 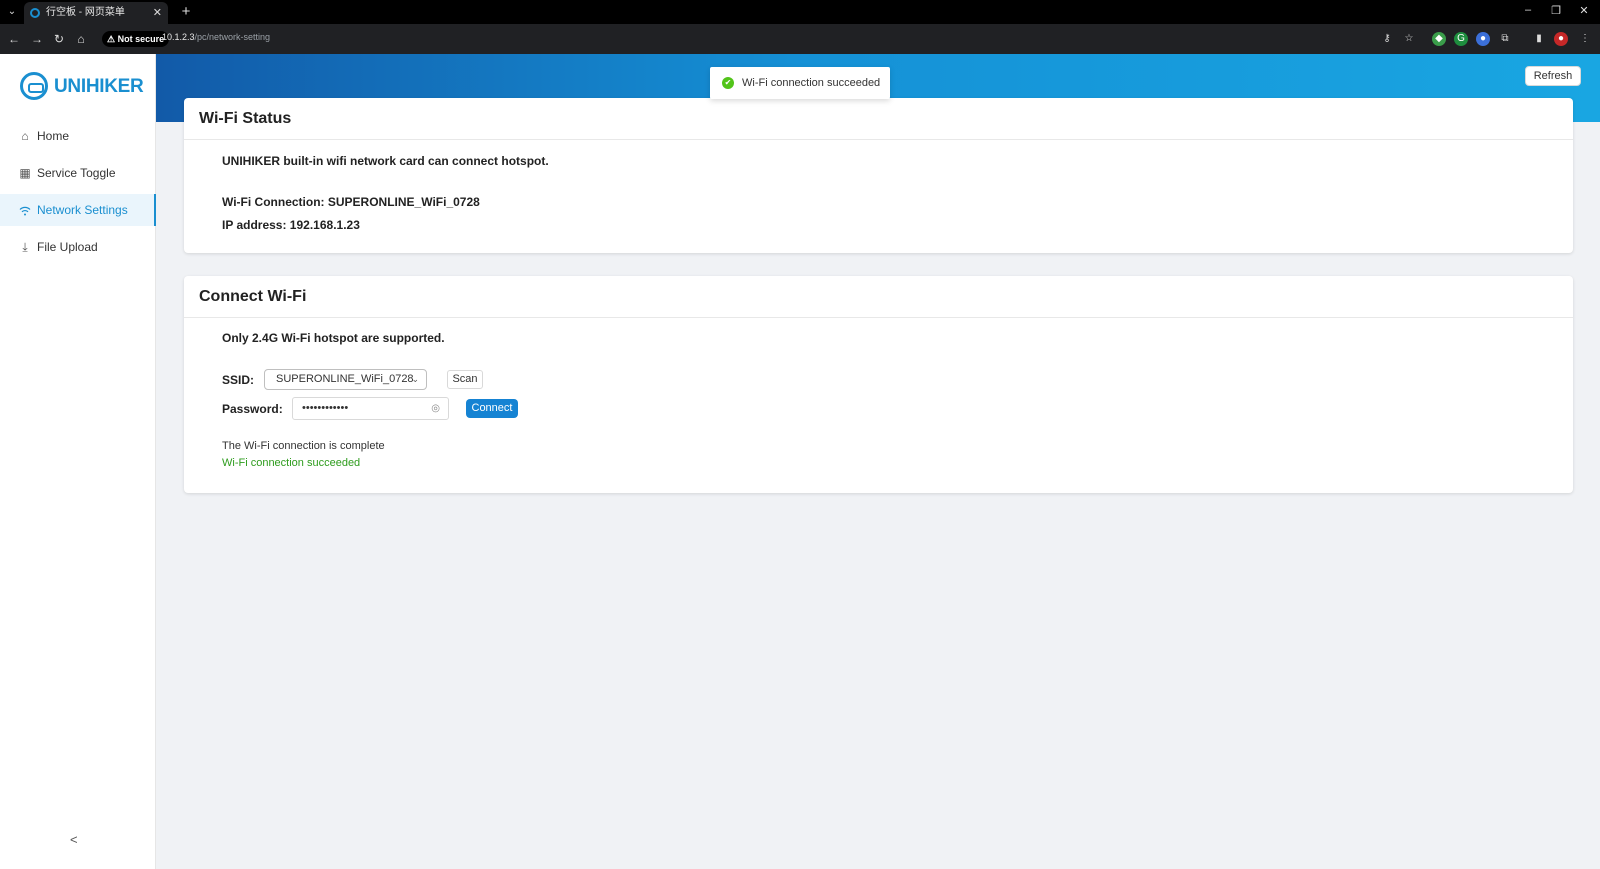 What do you see at coordinates (1539, 39) in the screenshot?
I see `side-panel-icon: ▮` at bounding box center [1539, 39].